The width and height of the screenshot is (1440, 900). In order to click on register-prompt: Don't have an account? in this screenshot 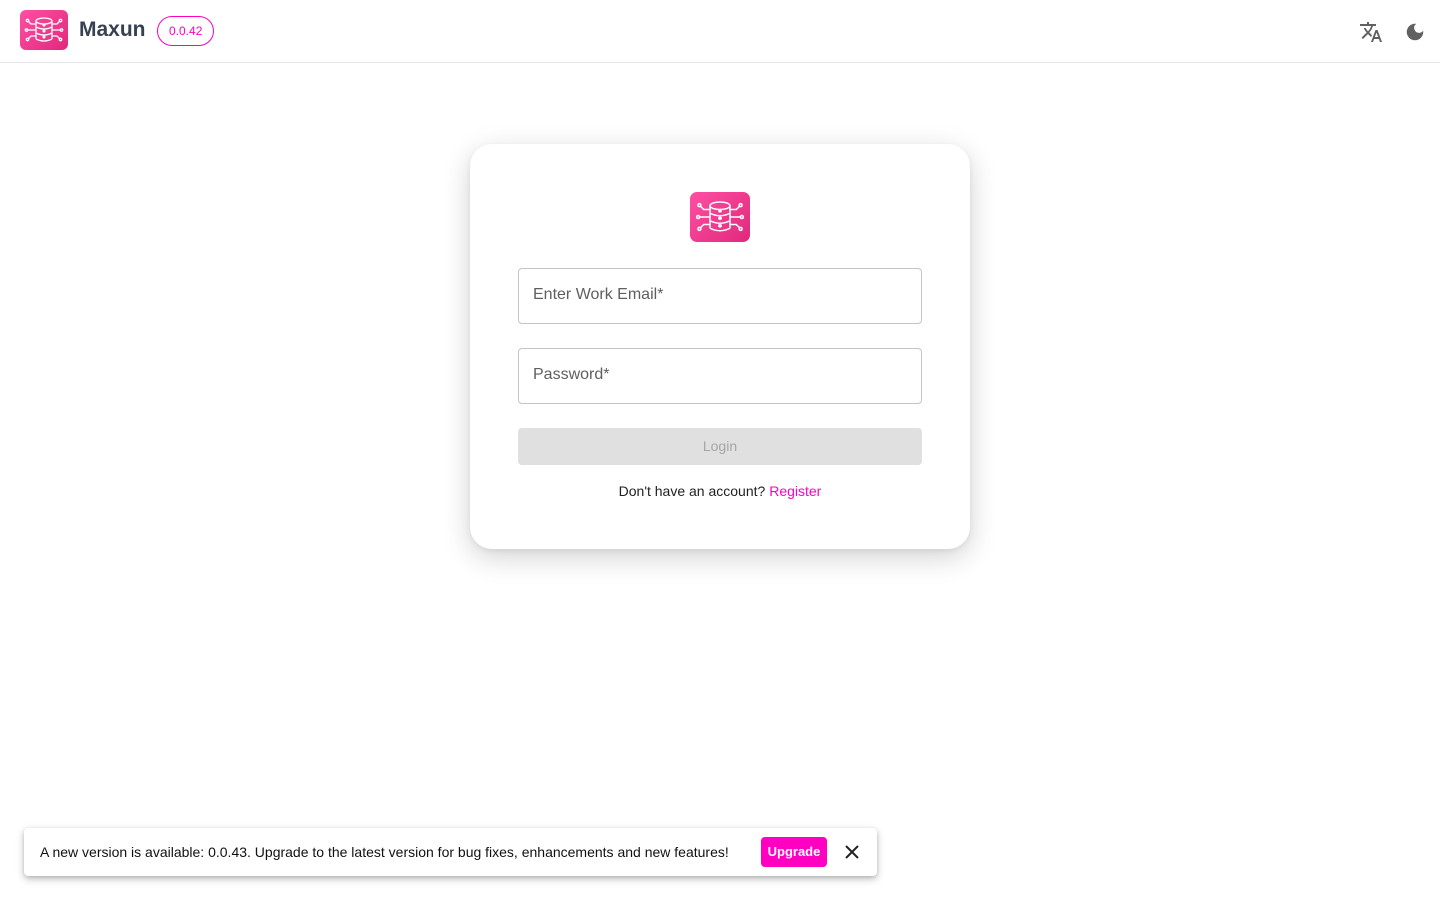, I will do `click(692, 491)`.